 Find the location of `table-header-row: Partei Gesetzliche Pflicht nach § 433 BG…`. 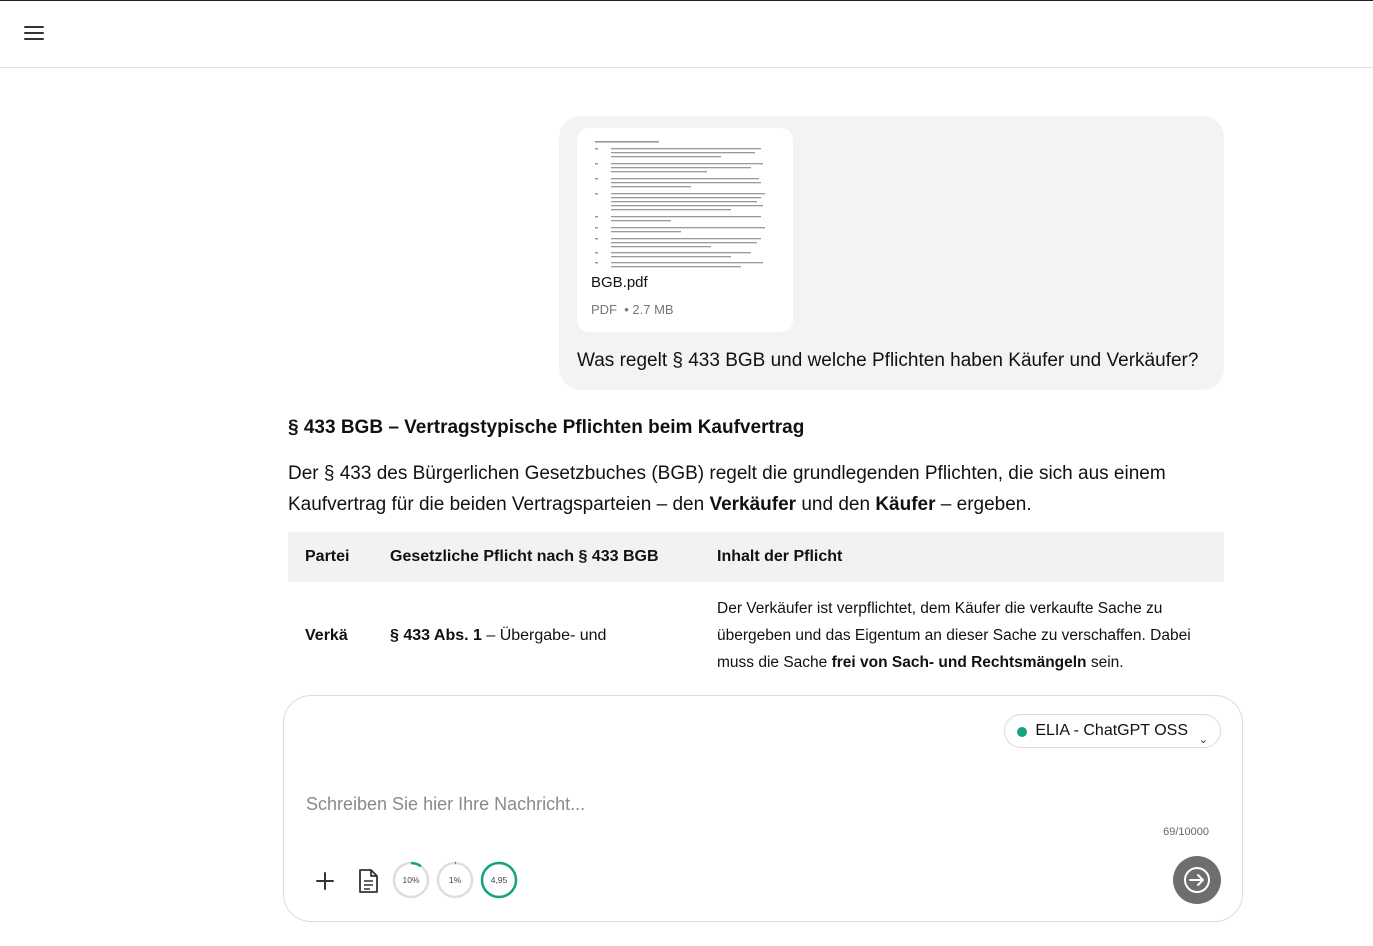

table-header-row: Partei Gesetzliche Pflicht nach § 433 BG… is located at coordinates (756, 557).